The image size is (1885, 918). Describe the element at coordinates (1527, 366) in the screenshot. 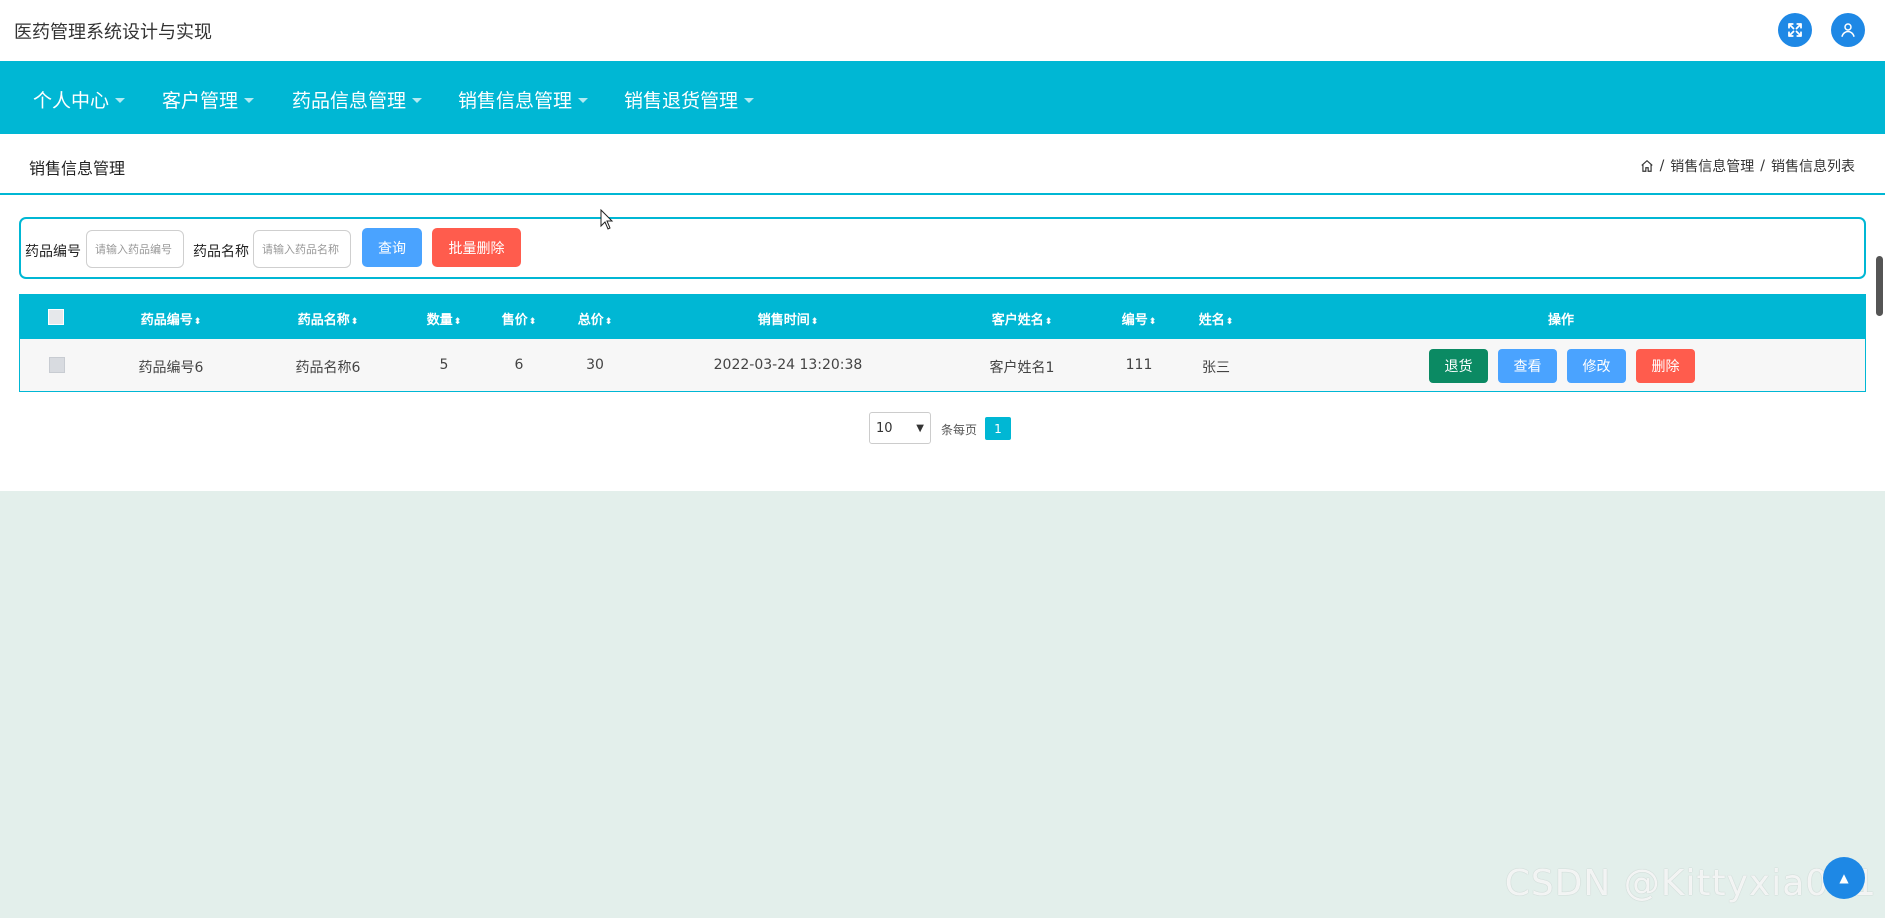

I see `view-button: 查看` at that location.